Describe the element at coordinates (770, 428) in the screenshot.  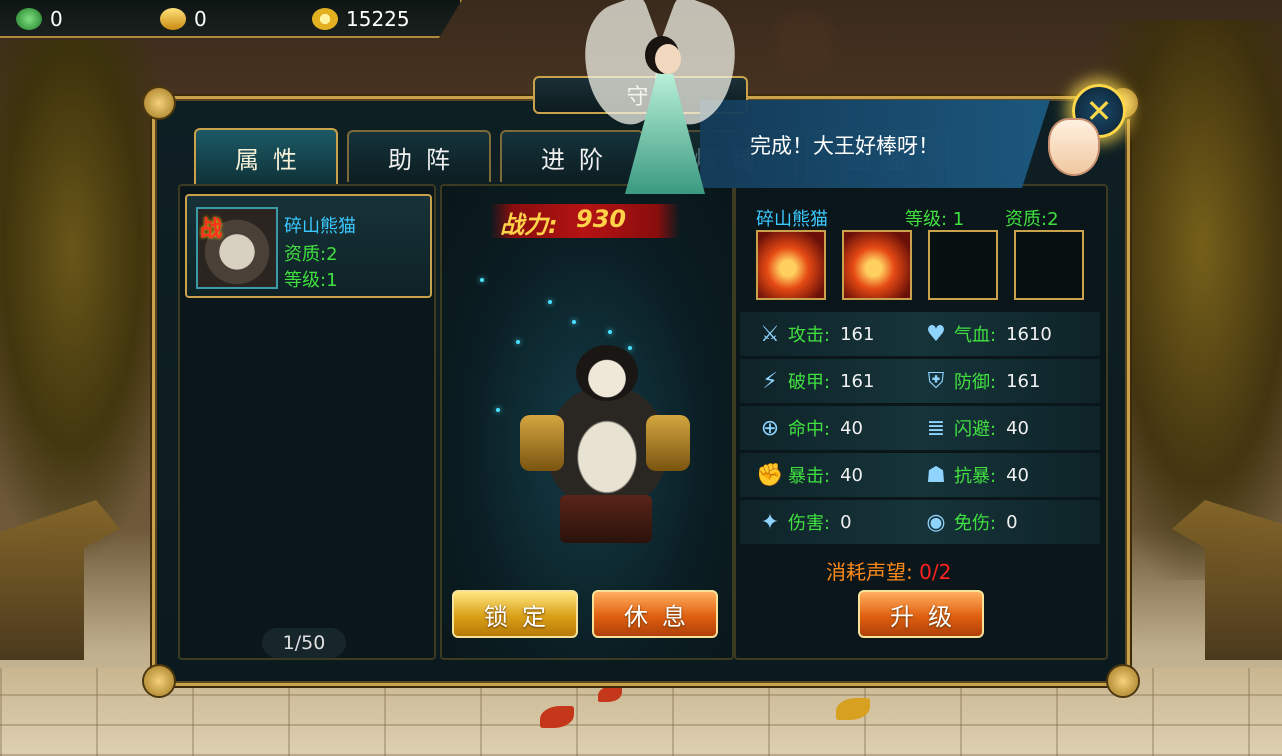
I see `crosshair-icon: ⊕` at that location.